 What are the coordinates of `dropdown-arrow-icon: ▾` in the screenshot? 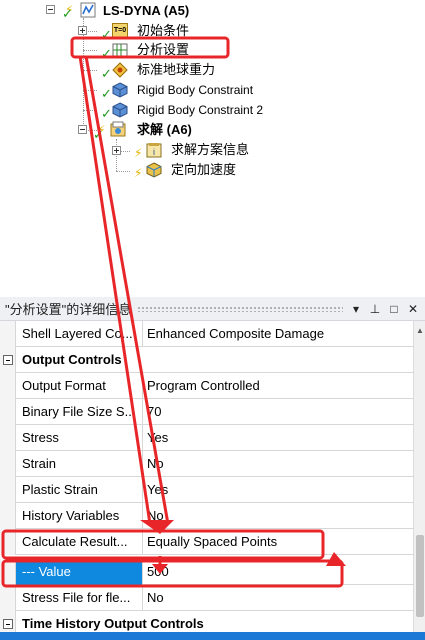 It's located at (356, 309).